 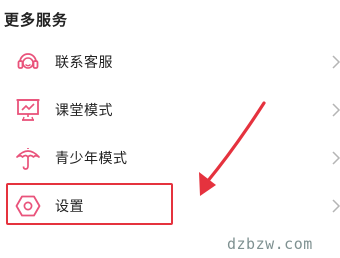 What do you see at coordinates (28, 158) in the screenshot?
I see `umbrella-icon` at bounding box center [28, 158].